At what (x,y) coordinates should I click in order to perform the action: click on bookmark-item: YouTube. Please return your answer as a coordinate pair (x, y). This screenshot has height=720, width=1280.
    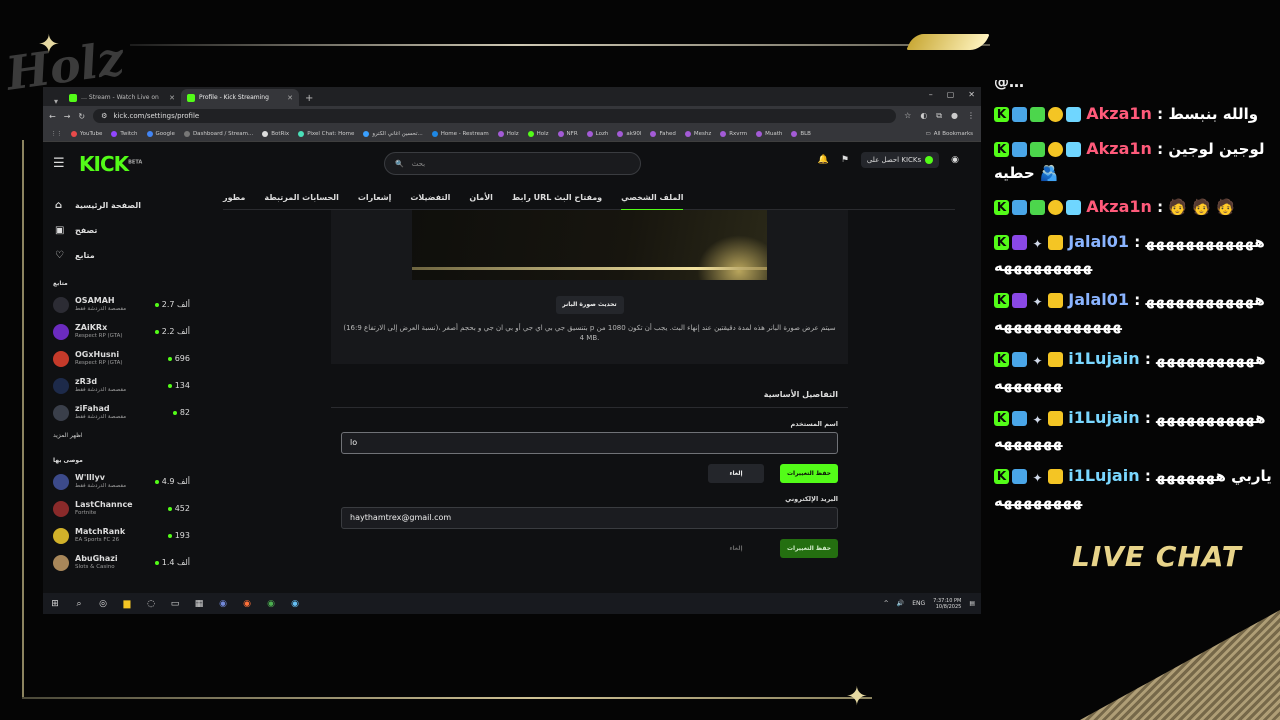
    Looking at the image, I should click on (86, 133).